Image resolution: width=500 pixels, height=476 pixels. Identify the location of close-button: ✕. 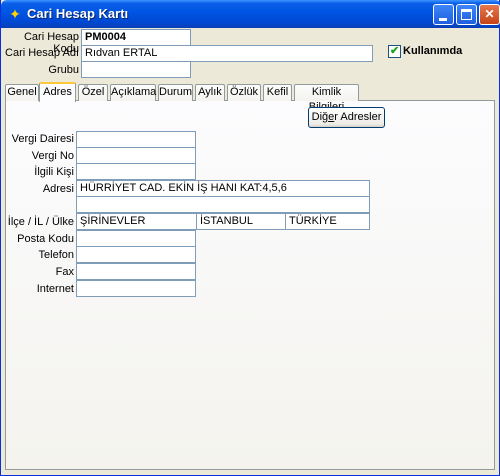
(489, 14).